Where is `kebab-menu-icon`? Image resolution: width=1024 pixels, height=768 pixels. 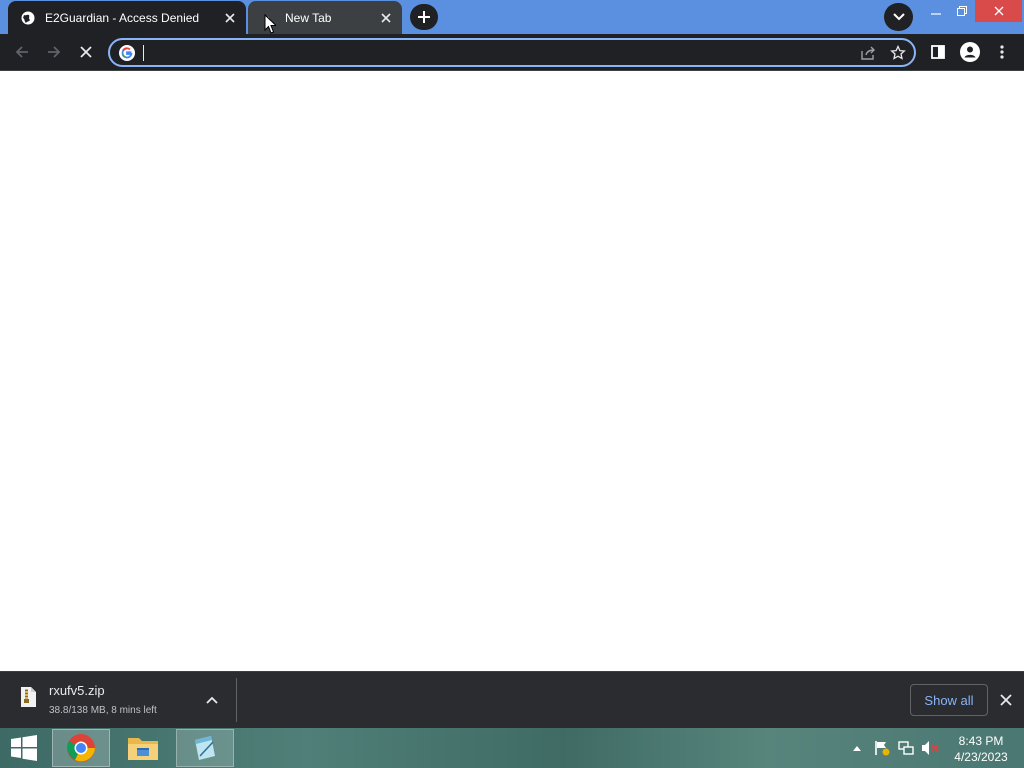 kebab-menu-icon is located at coordinates (1002, 52).